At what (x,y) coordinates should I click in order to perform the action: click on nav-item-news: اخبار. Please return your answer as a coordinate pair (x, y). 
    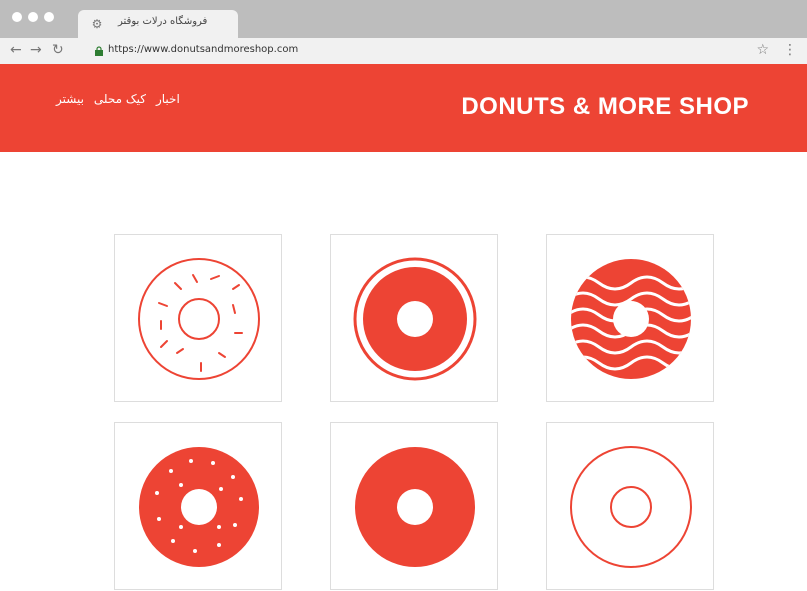
    Looking at the image, I should click on (168, 99).